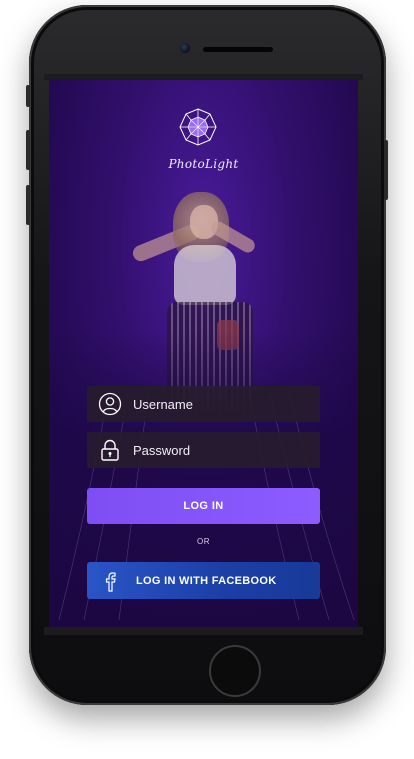 The width and height of the screenshot is (414, 759). Describe the element at coordinates (238, 49) in the screenshot. I see `earpiece-speaker` at that location.